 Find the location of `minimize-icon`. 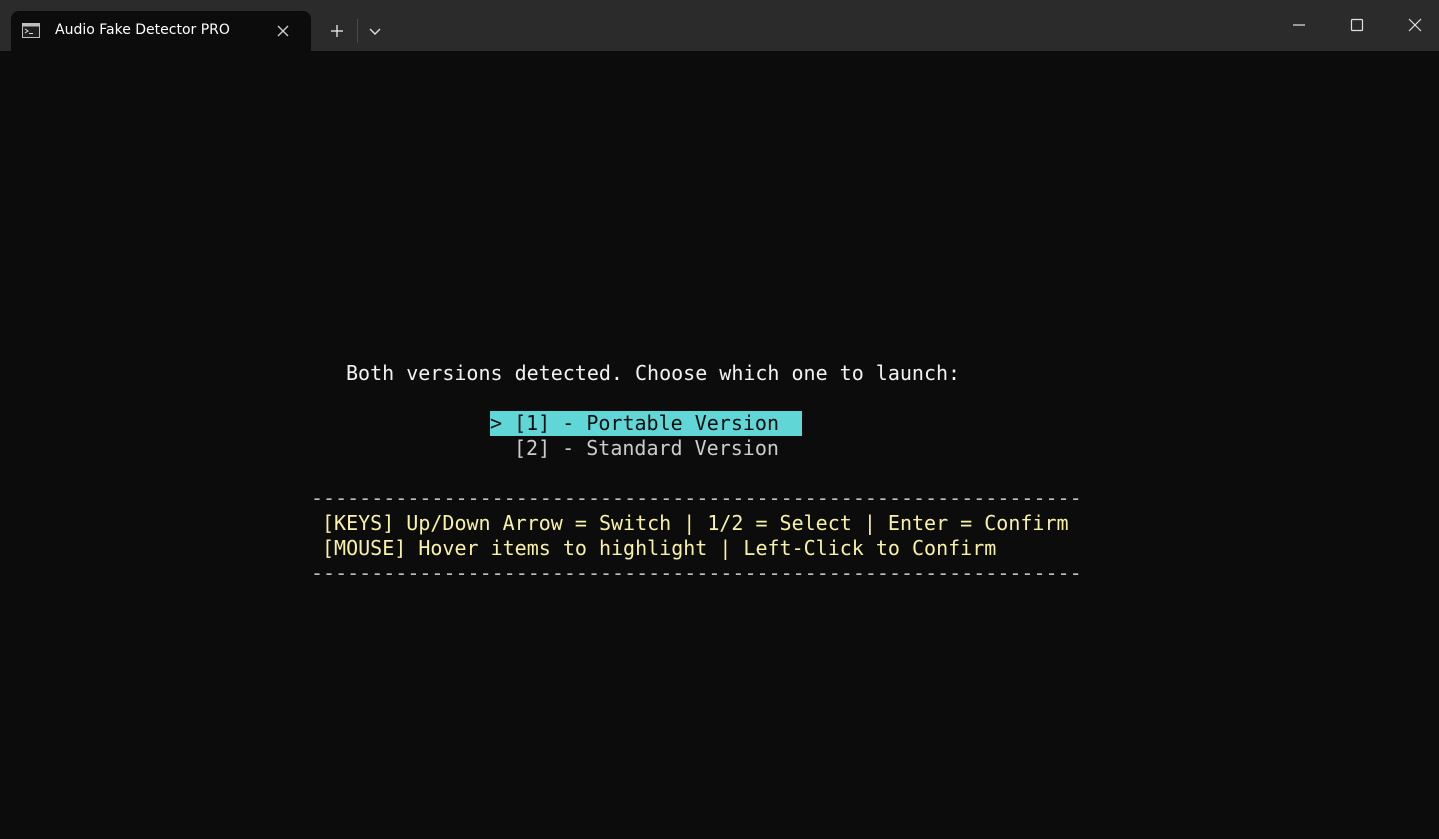

minimize-icon is located at coordinates (1299, 25).